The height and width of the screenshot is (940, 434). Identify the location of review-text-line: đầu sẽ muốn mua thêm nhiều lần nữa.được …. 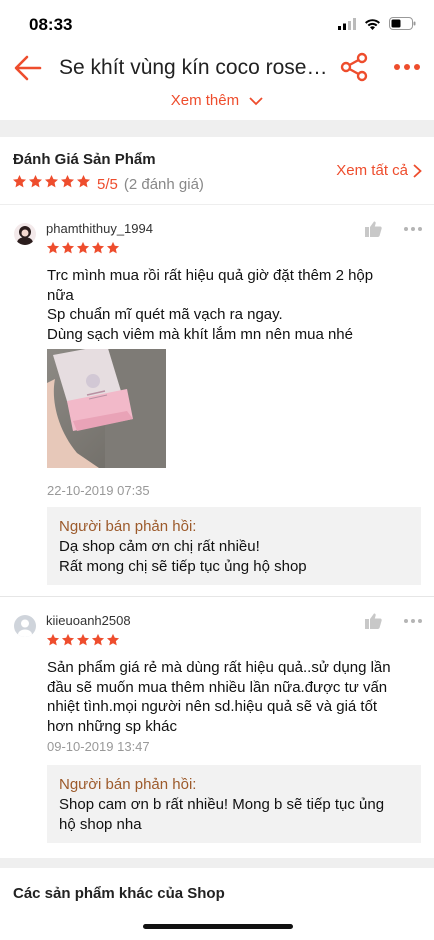
(217, 687).